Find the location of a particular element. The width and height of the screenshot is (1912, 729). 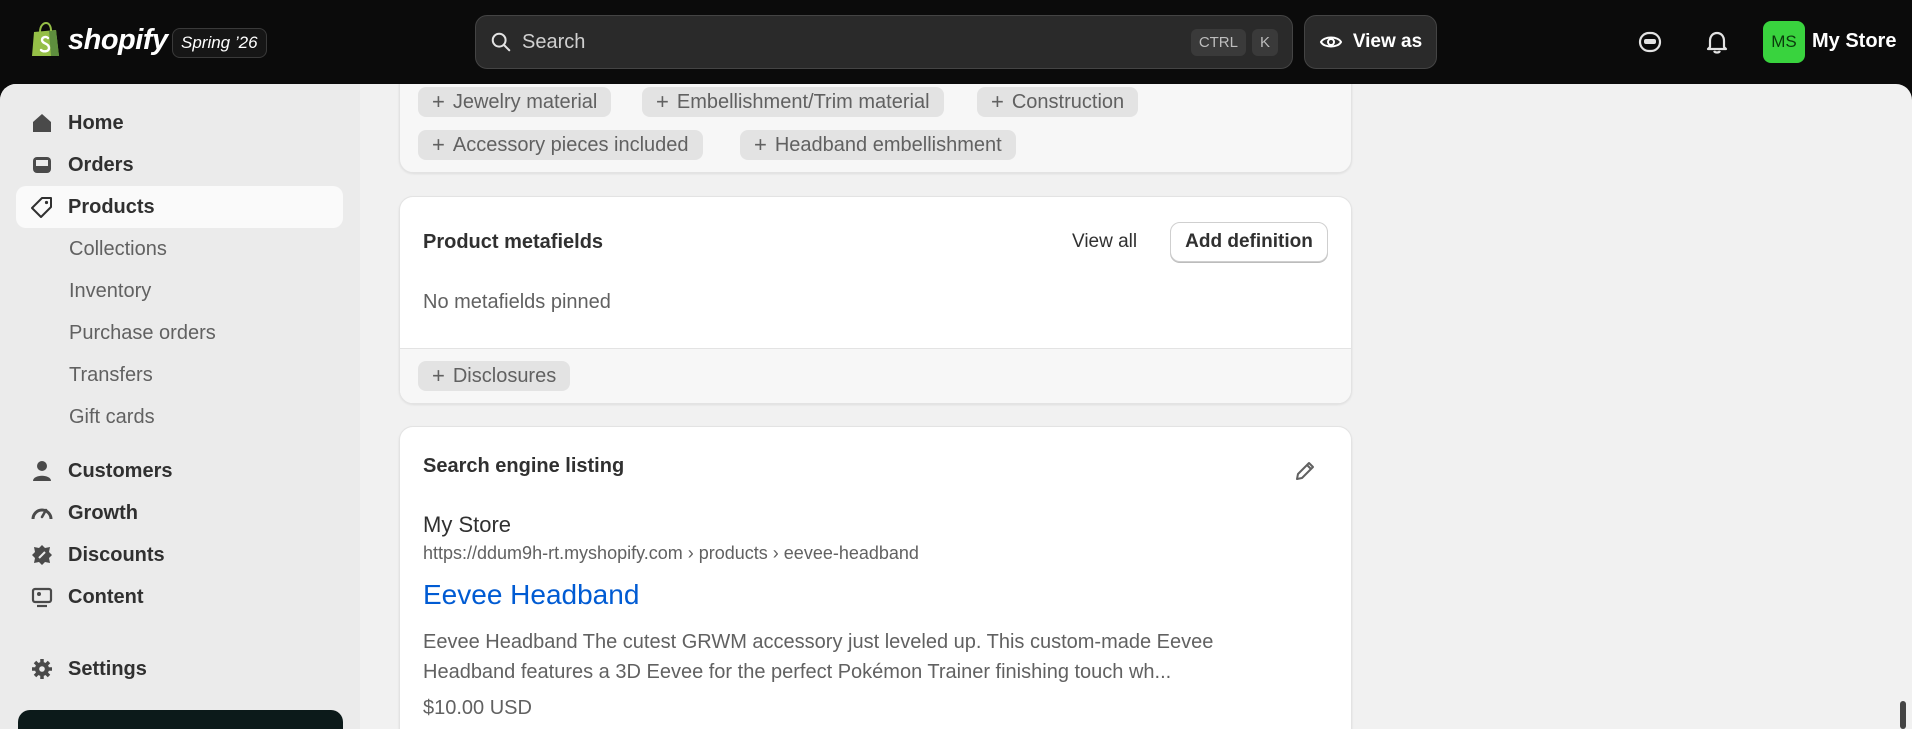

sidebar-item-label: Content is located at coordinates (106, 596).